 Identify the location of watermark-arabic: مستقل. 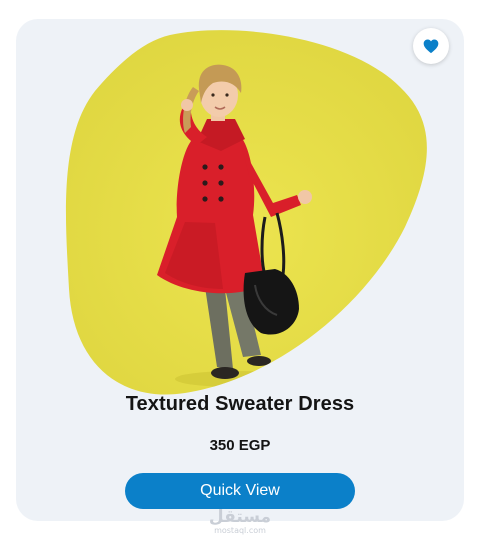
(240, 517).